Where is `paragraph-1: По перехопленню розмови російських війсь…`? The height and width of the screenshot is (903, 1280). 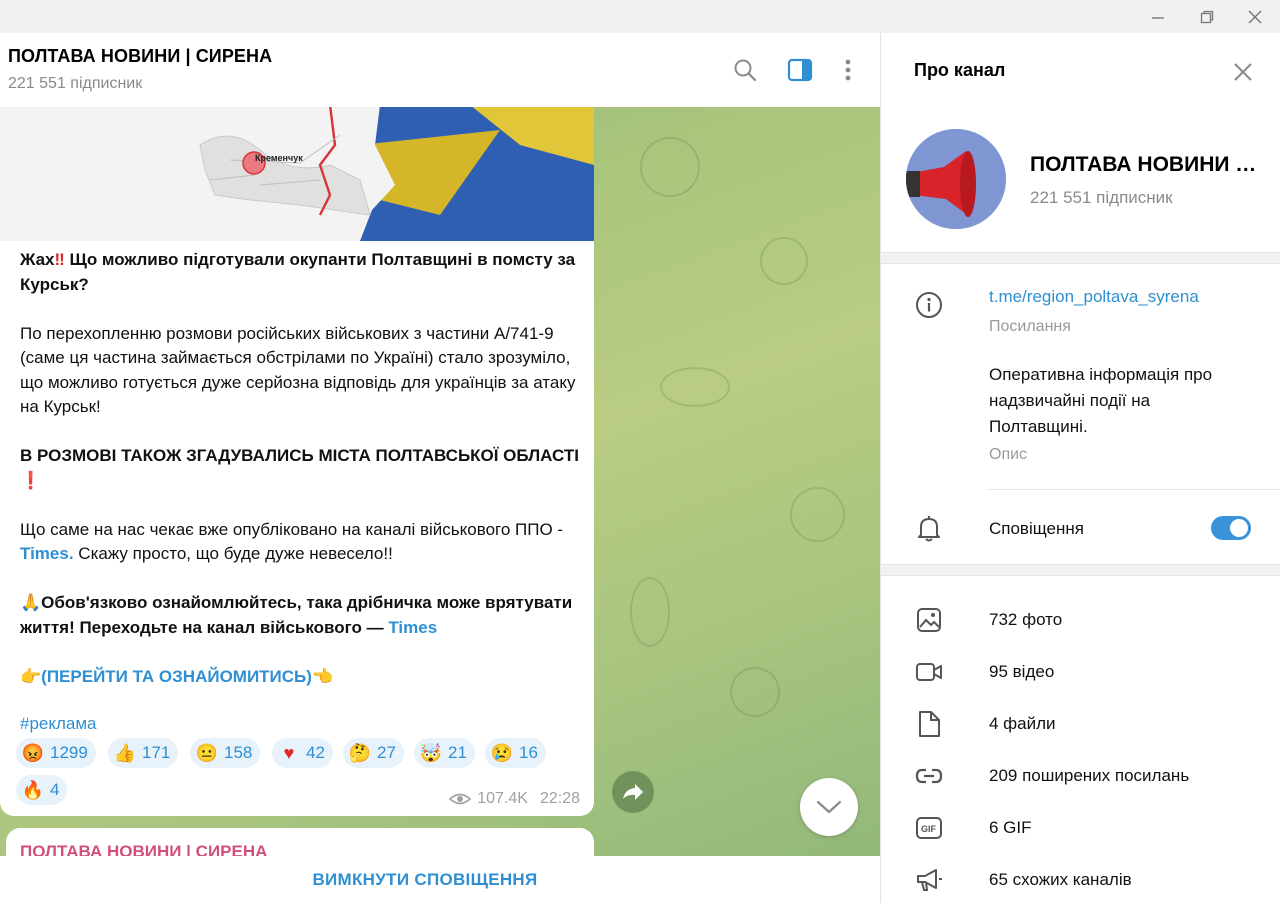 paragraph-1: По перехопленню розмови російських війсь… is located at coordinates (298, 370).